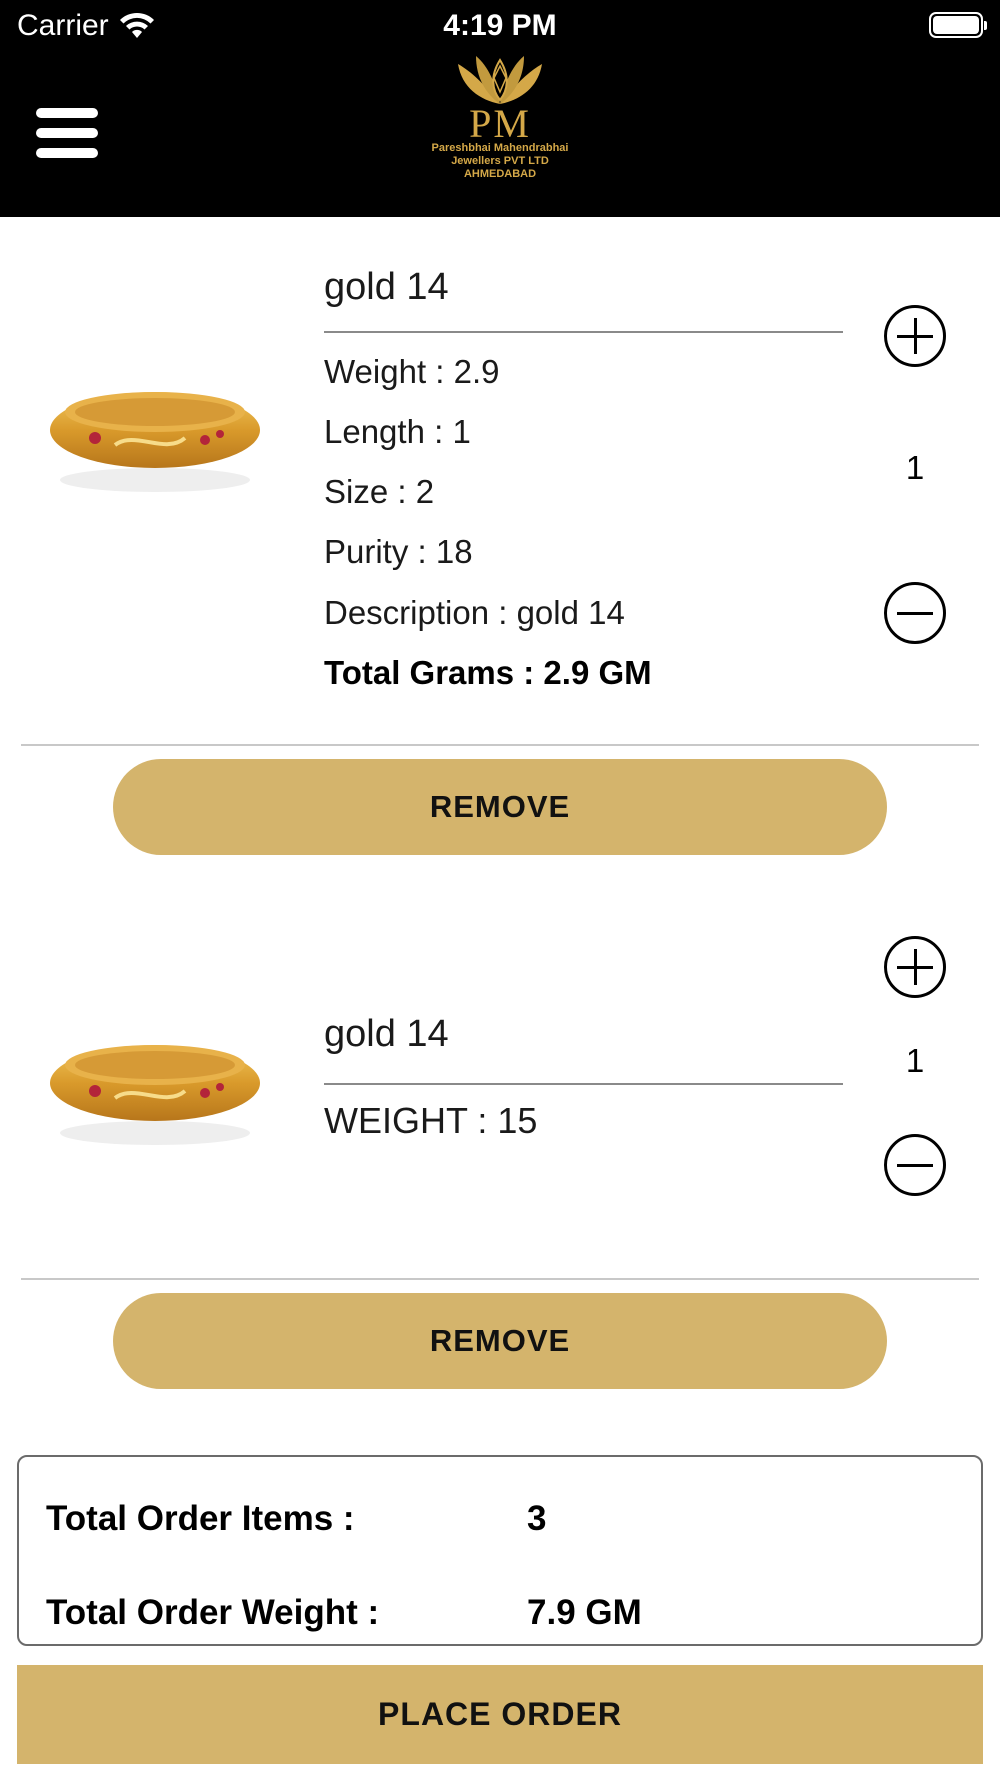 Image resolution: width=1000 pixels, height=1778 pixels. I want to click on item-purity: Purity : 18, so click(398, 551).